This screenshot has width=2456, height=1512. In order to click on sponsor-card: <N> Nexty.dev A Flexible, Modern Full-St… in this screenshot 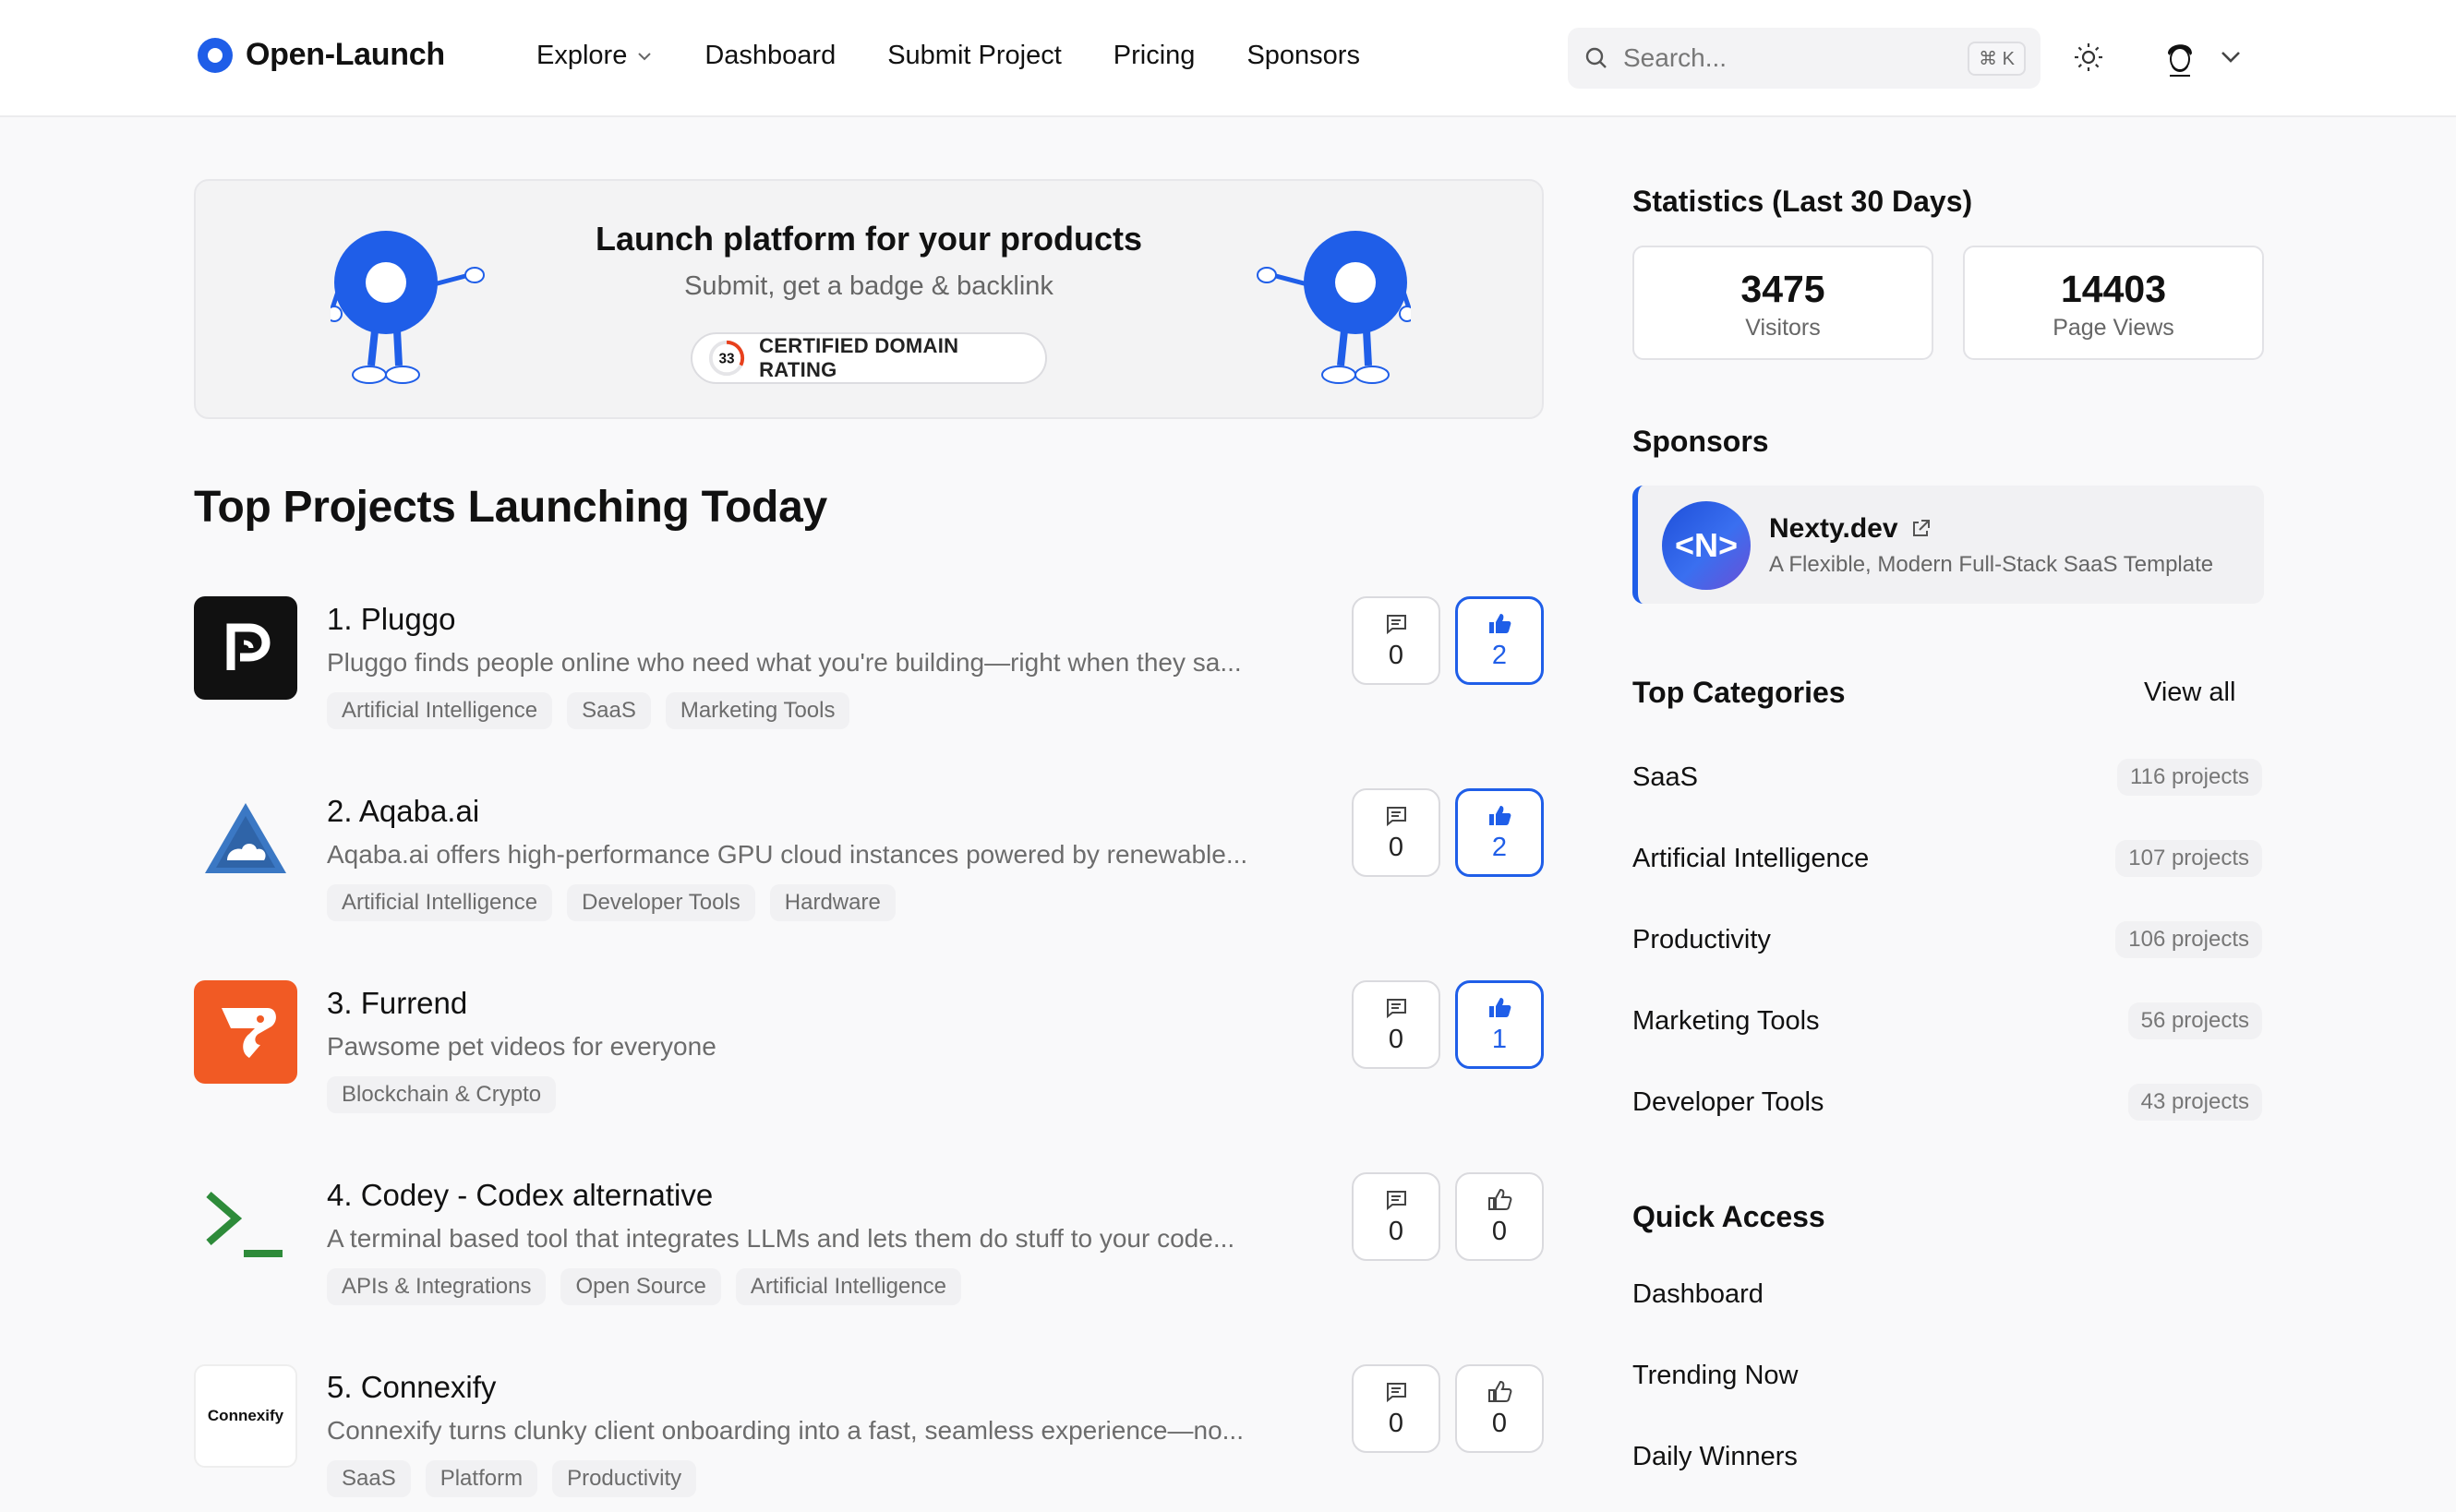, I will do `click(1948, 545)`.